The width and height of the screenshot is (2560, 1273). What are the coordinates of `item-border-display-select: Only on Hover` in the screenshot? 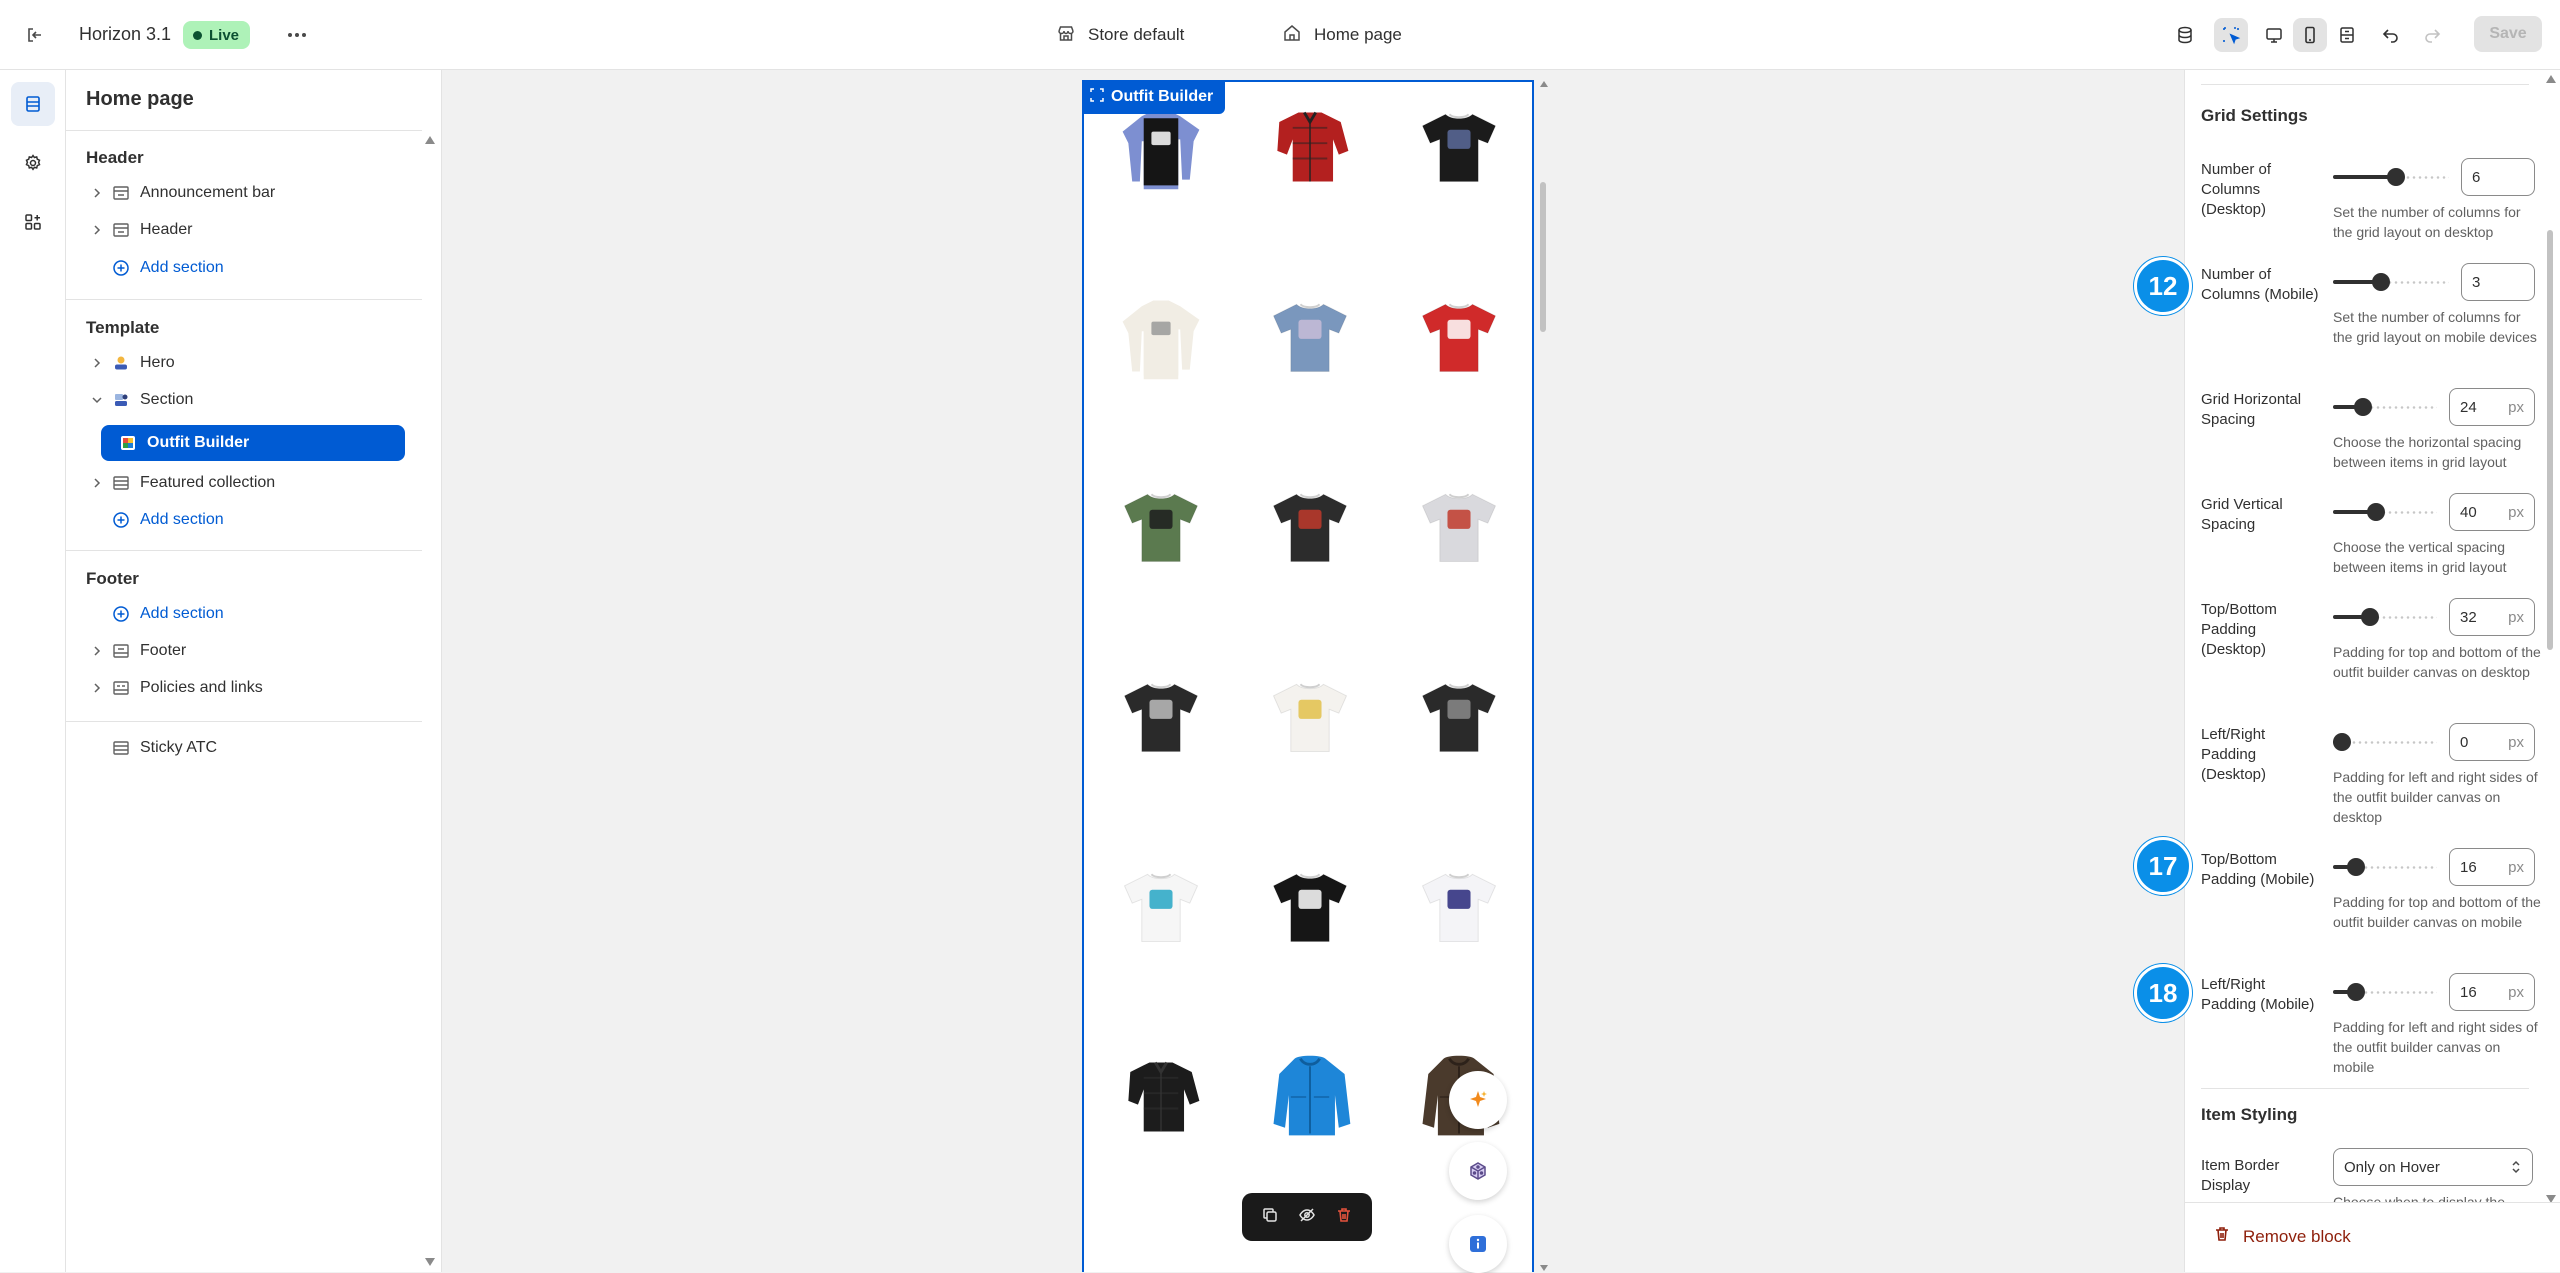 It's located at (2433, 1167).